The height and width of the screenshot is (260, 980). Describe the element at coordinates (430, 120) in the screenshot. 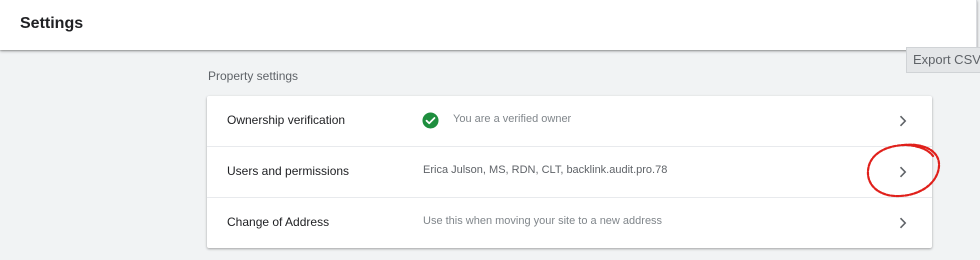

I see `check-circle-icon` at that location.